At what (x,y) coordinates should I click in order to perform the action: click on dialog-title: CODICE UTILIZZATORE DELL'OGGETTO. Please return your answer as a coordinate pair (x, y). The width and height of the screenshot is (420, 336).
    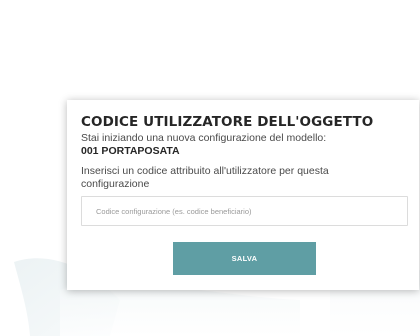
    Looking at the image, I should click on (227, 122).